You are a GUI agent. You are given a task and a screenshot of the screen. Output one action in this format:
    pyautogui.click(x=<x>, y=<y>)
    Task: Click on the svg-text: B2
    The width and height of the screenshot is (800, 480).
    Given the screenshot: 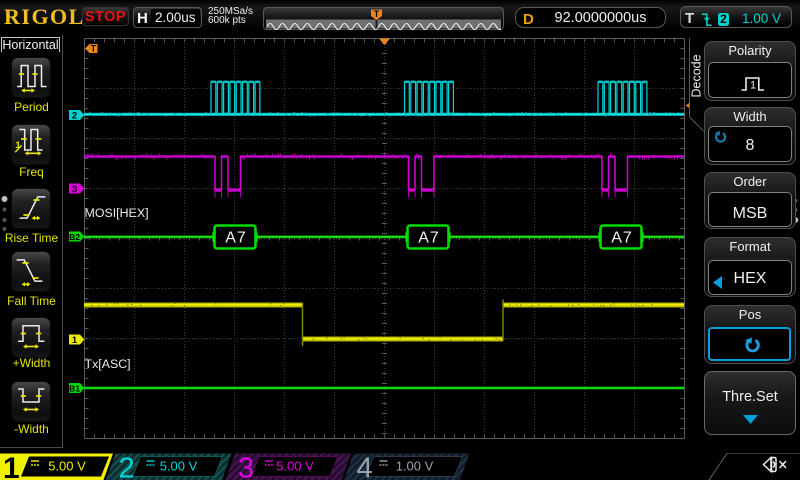 What is the action you would take?
    pyautogui.click(x=74, y=237)
    